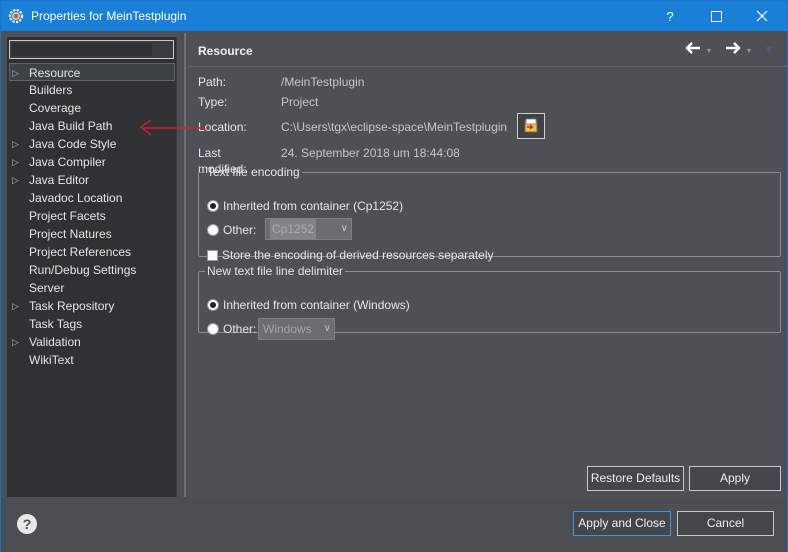 The height and width of the screenshot is (552, 788). What do you see at coordinates (213, 206) in the screenshot?
I see `encoding-inherited-radio` at bounding box center [213, 206].